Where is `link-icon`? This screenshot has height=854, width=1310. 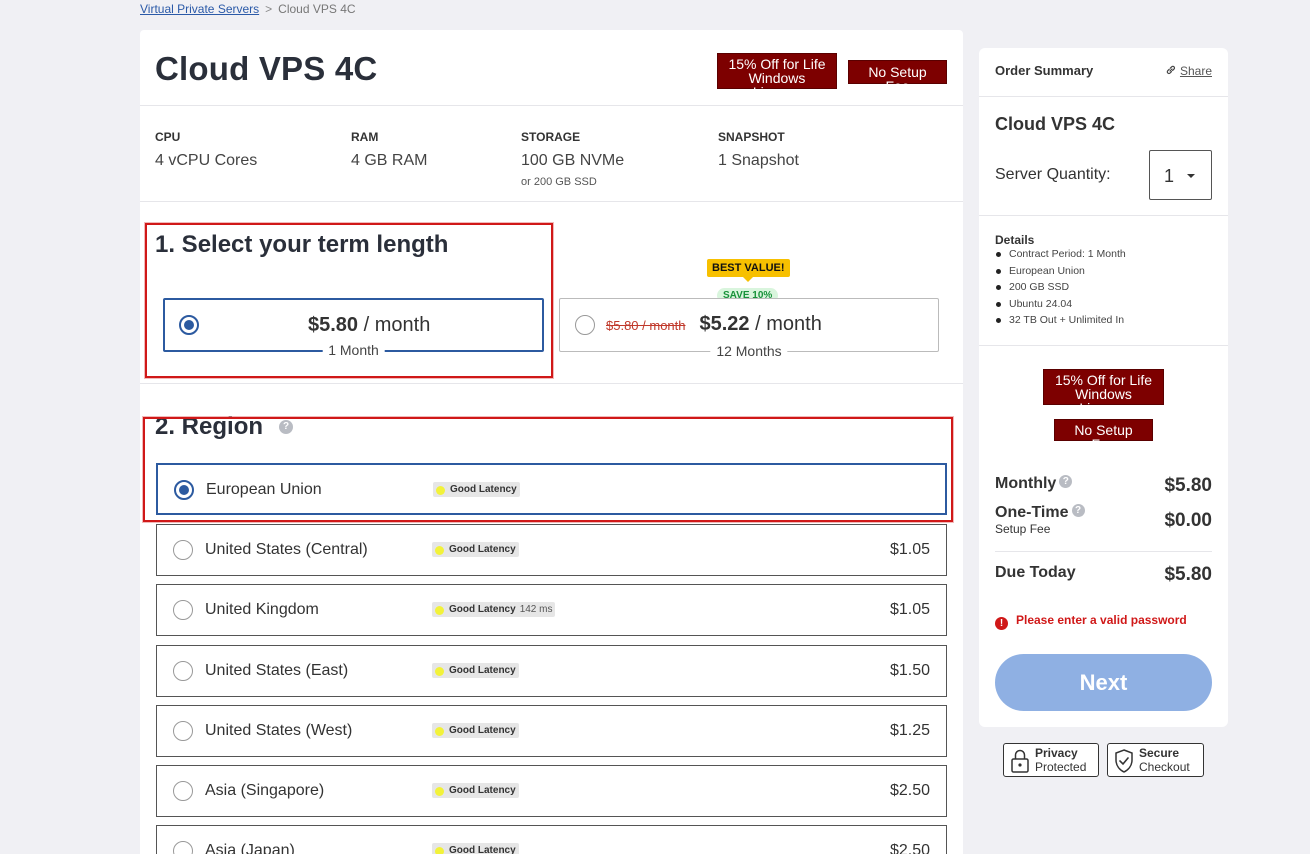
link-icon is located at coordinates (1171, 70).